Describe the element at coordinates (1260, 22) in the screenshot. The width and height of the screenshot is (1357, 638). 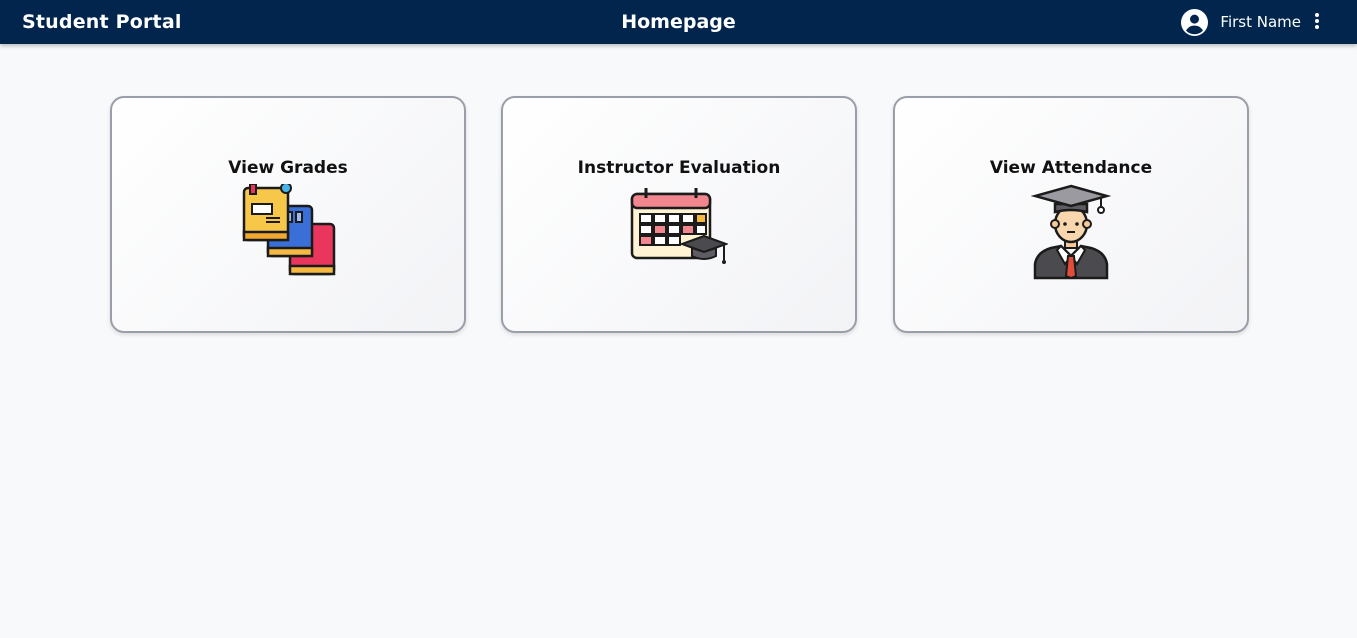
I see `user-name: First Name` at that location.